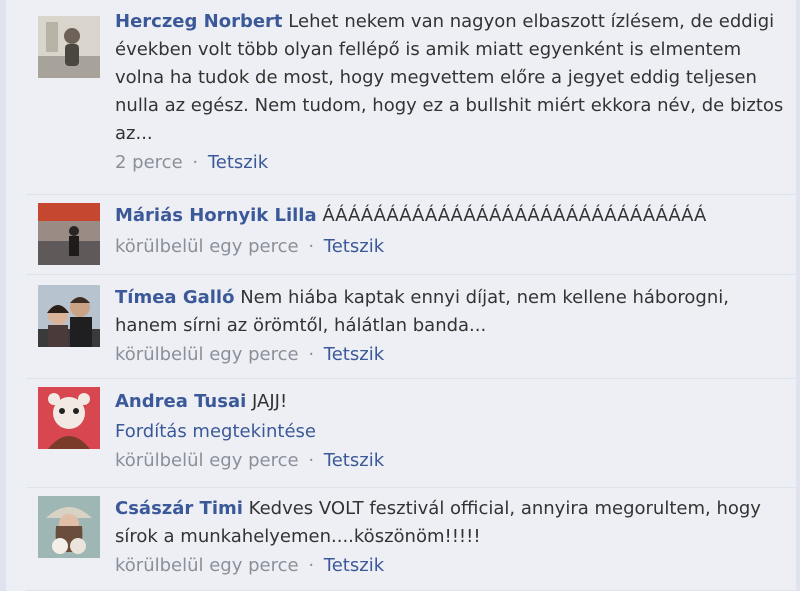 This screenshot has height=591, width=800. What do you see at coordinates (270, 401) in the screenshot?
I see `comment-text: JAJJ!` at bounding box center [270, 401].